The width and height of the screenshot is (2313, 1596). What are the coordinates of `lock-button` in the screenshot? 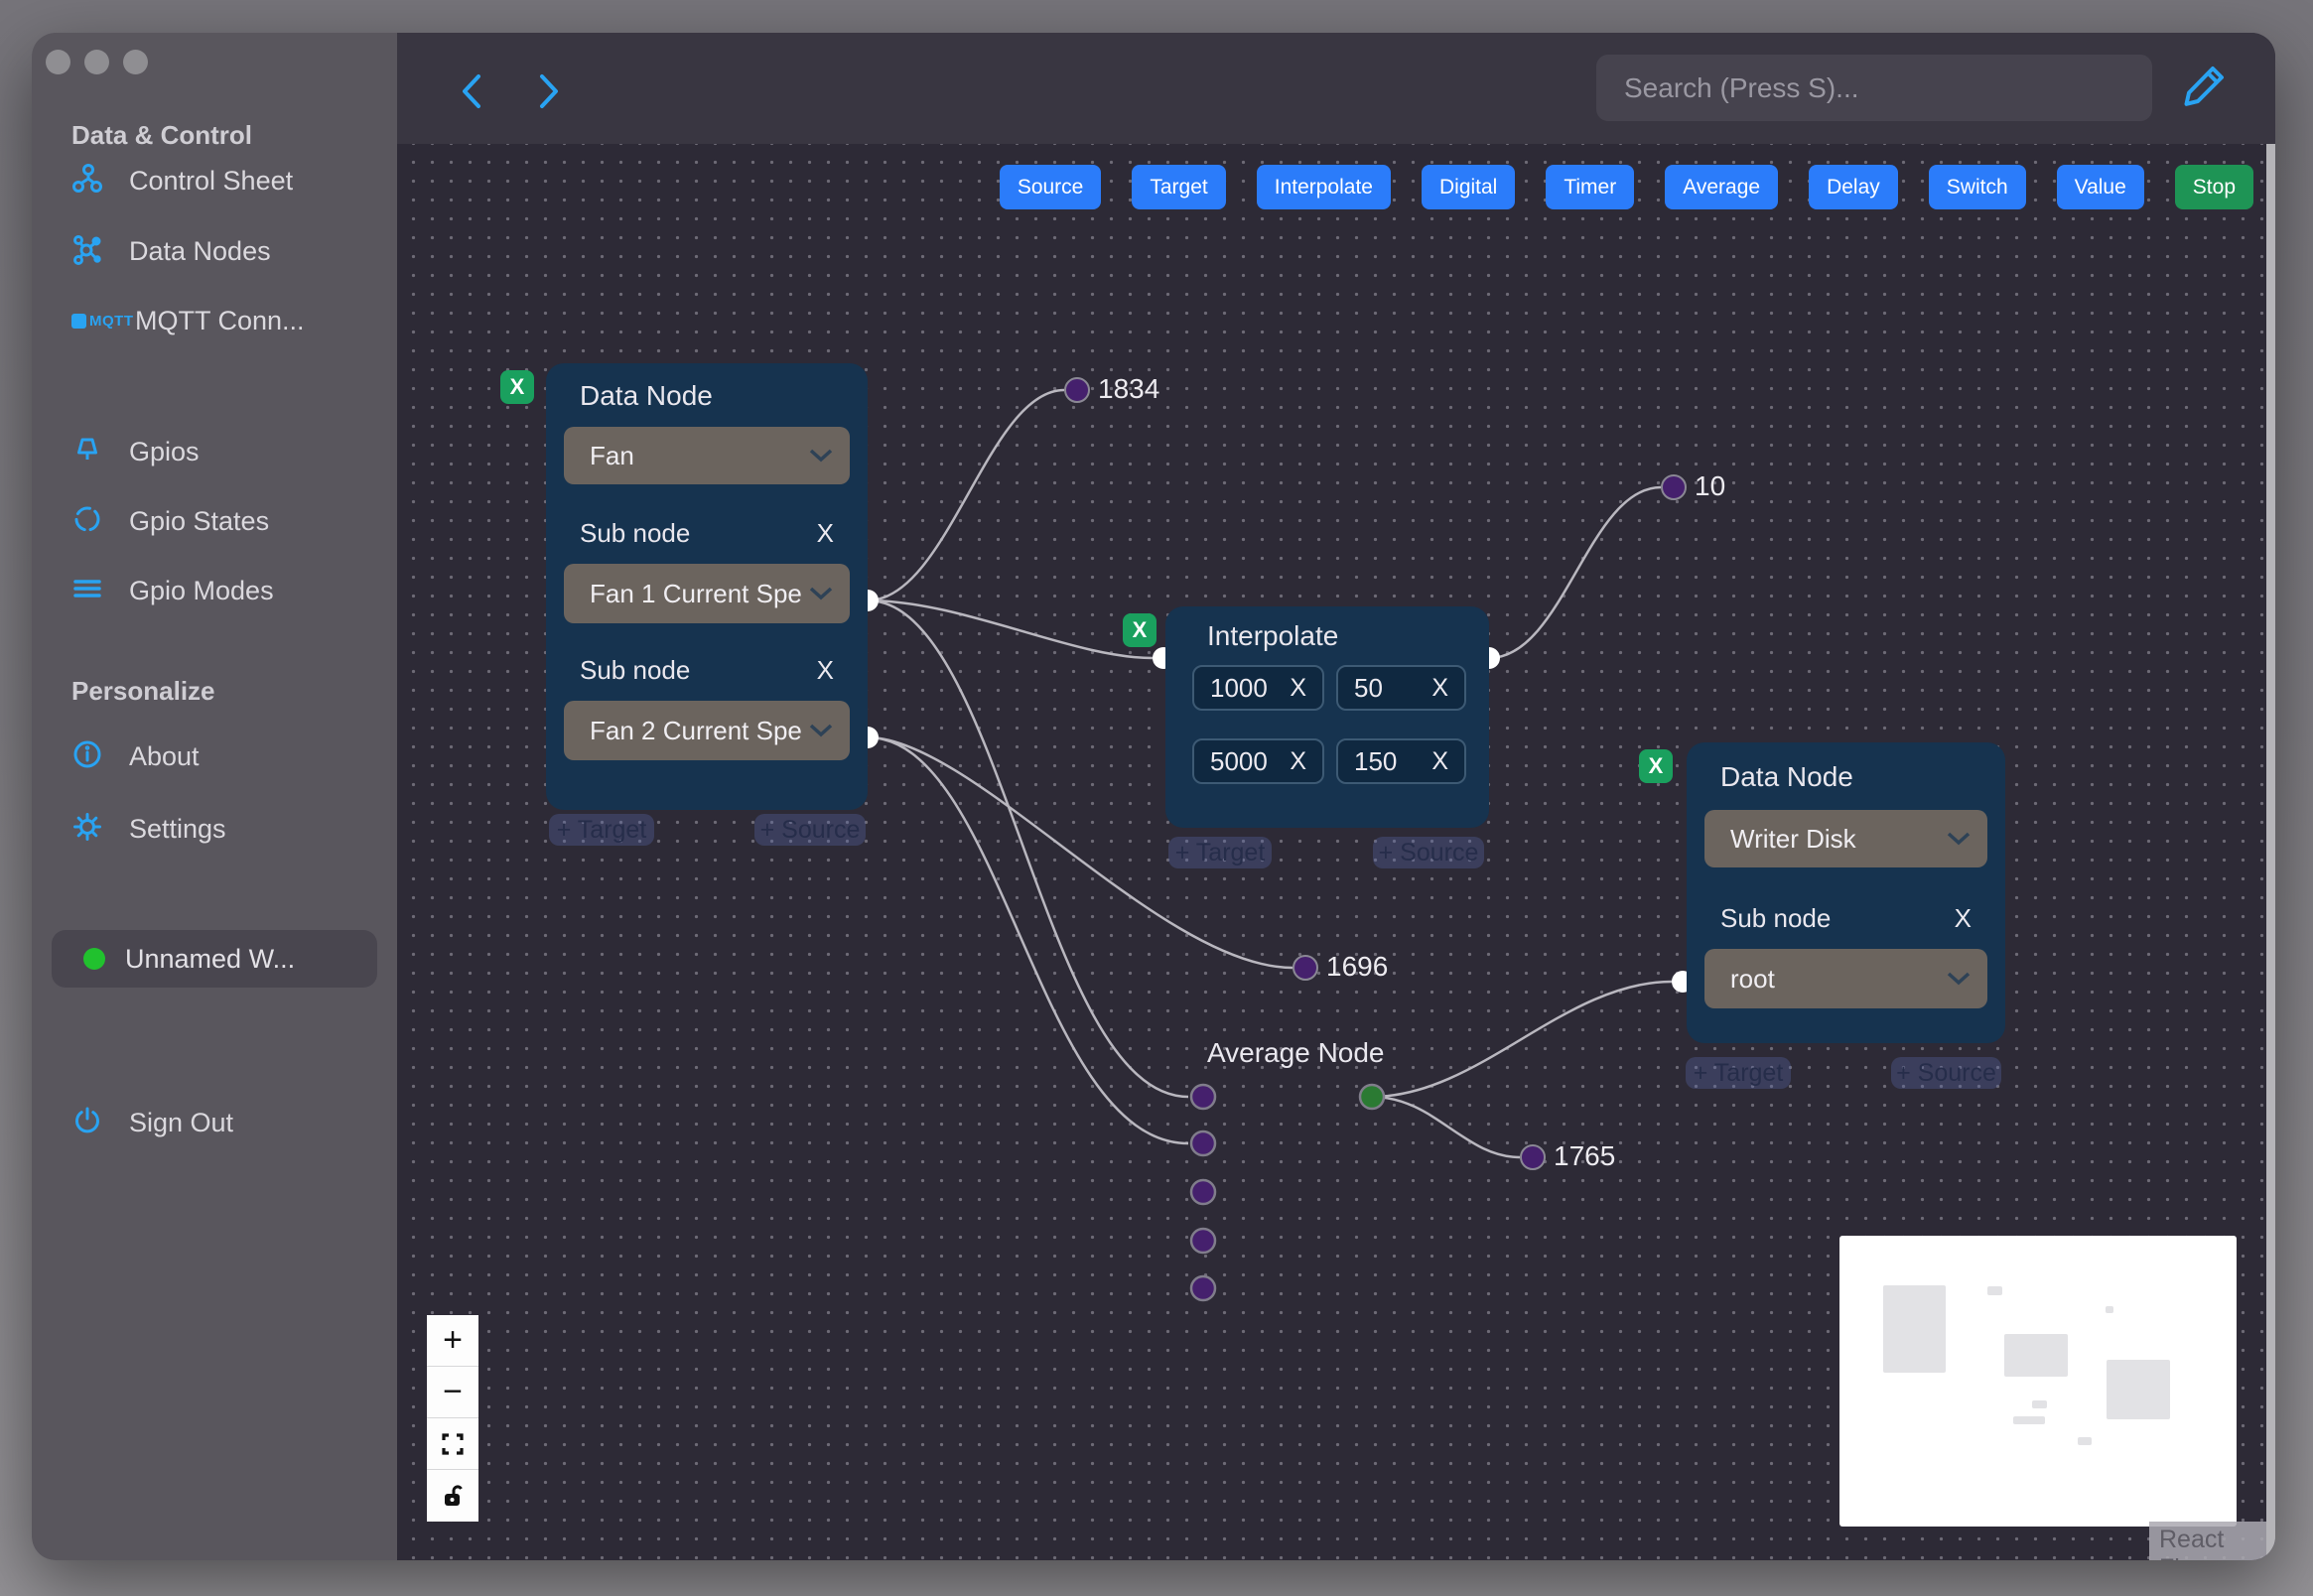 It's located at (452, 1496).